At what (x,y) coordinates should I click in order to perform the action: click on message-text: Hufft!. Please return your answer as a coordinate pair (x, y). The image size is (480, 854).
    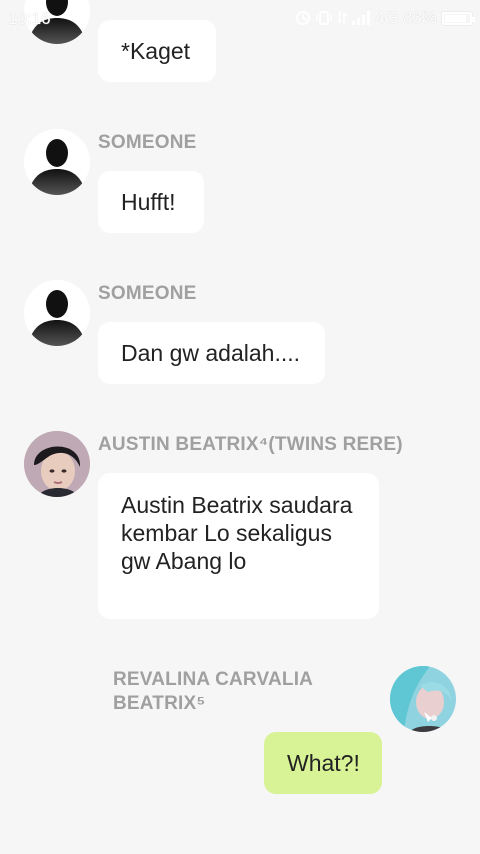
    Looking at the image, I should click on (148, 202).